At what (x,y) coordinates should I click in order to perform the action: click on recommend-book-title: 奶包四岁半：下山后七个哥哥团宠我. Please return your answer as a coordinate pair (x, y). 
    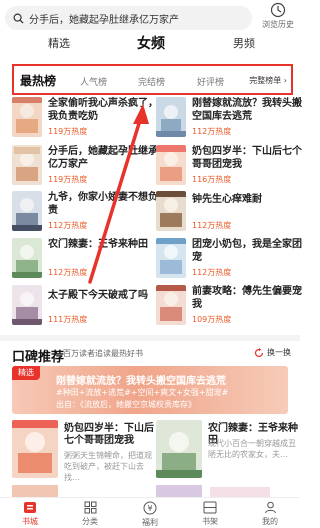
    Looking at the image, I should click on (109, 434).